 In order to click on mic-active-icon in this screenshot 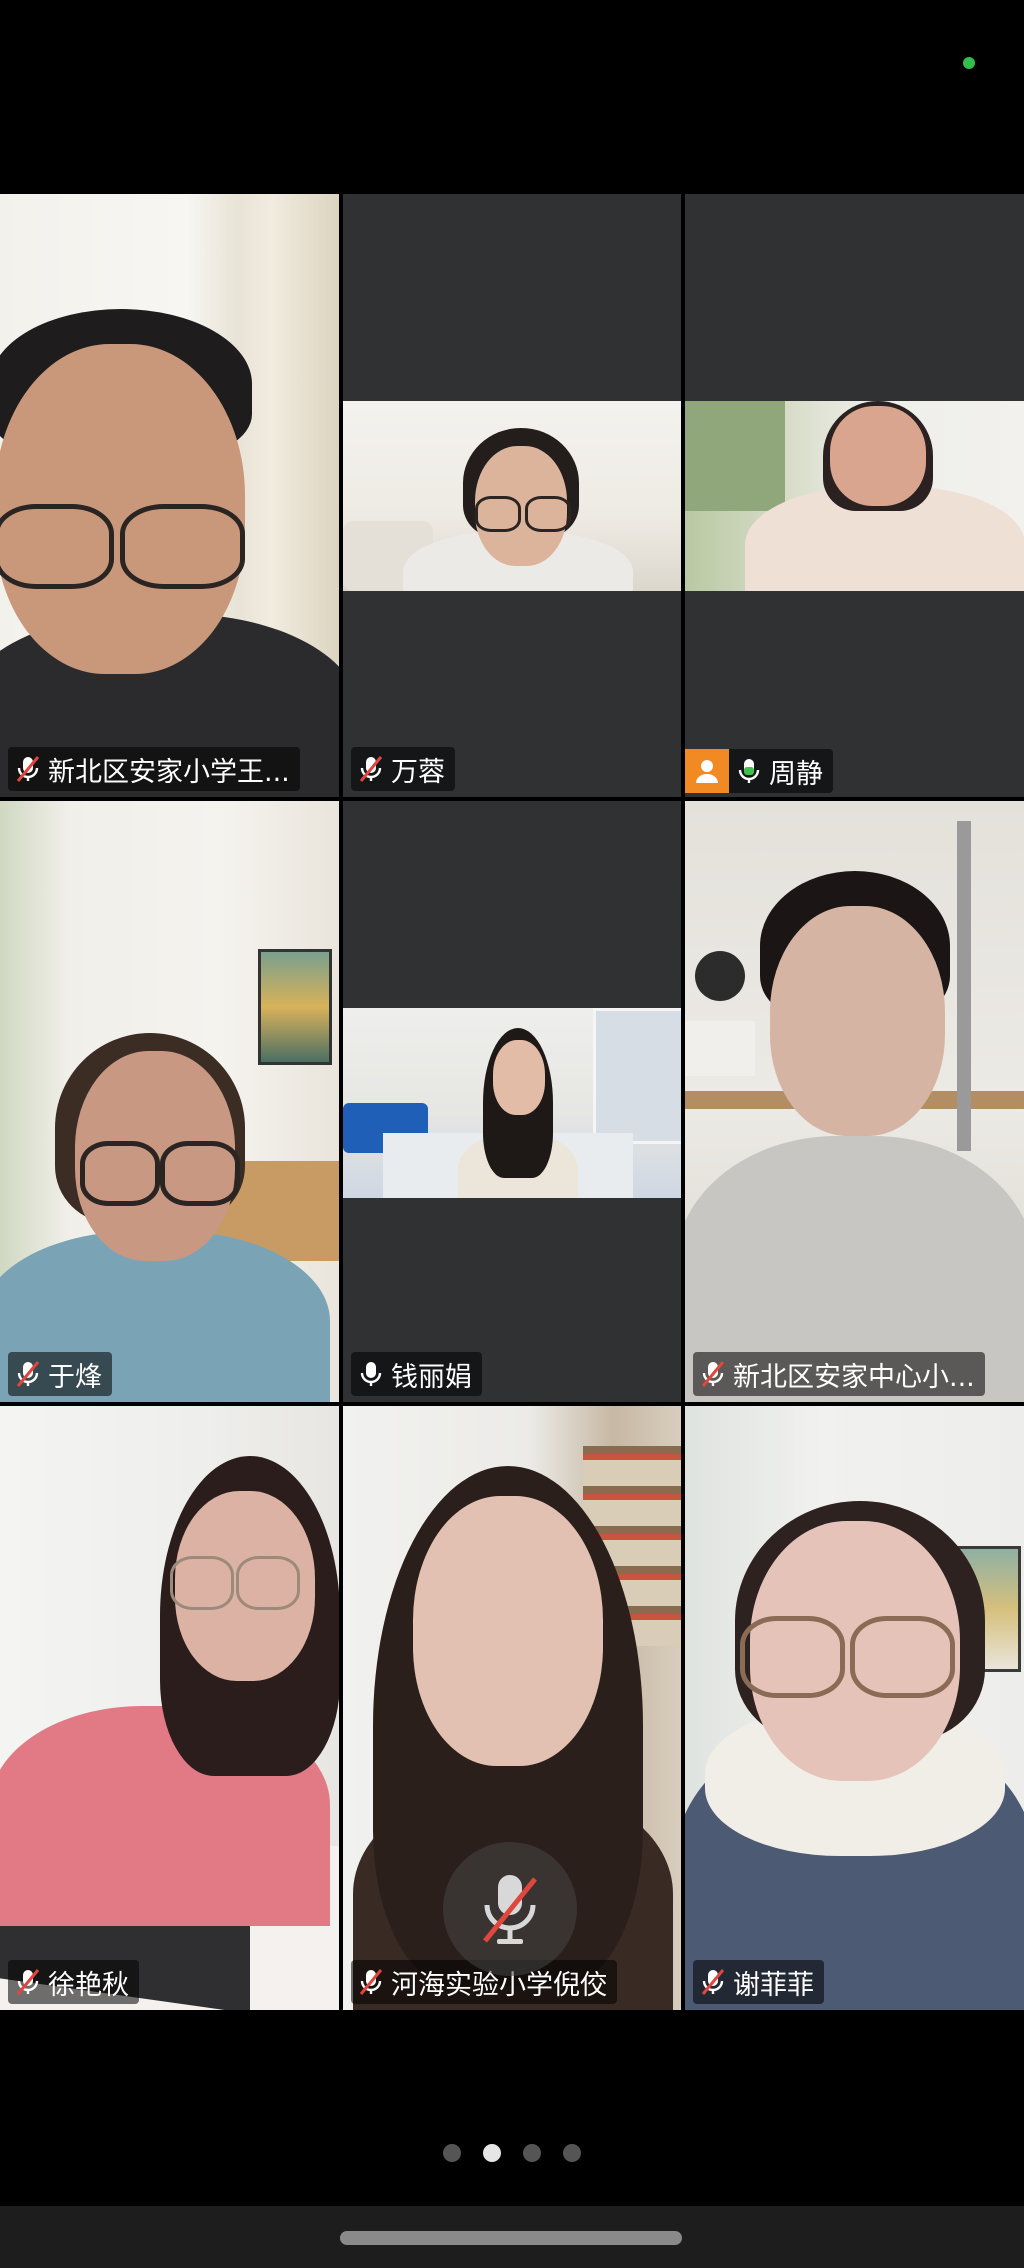, I will do `click(749, 771)`.